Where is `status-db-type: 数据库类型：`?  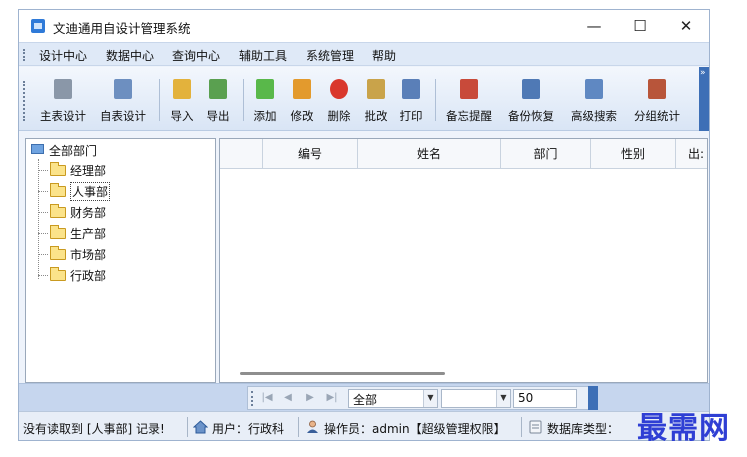
status-db-type: 数据库类型： is located at coordinates (583, 429).